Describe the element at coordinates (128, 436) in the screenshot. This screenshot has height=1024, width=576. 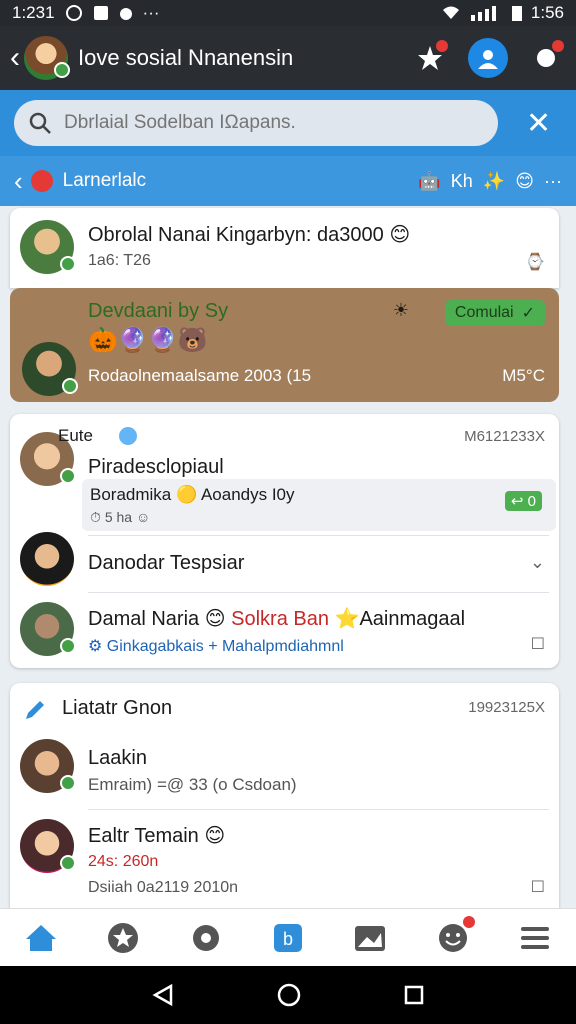
I see `verified-icon` at that location.